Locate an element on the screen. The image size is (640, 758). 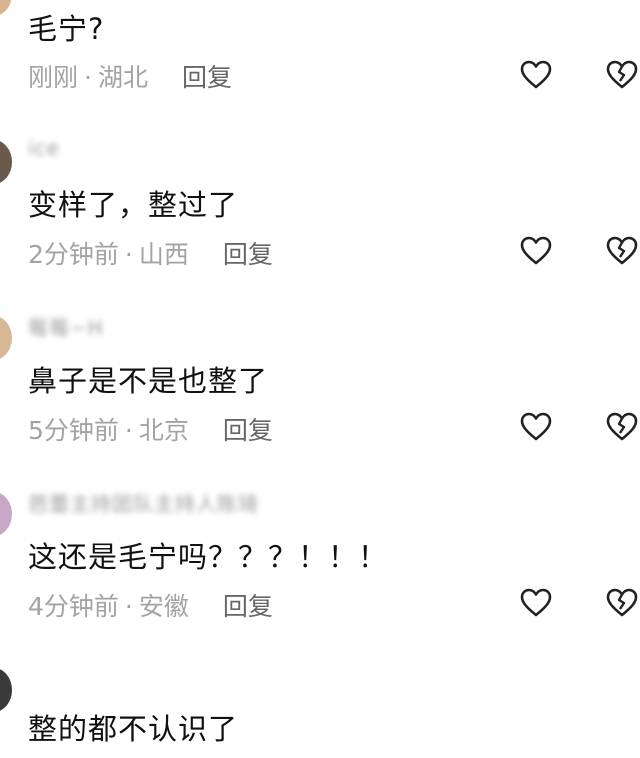
comment-text: 毛宁? is located at coordinates (66, 29).